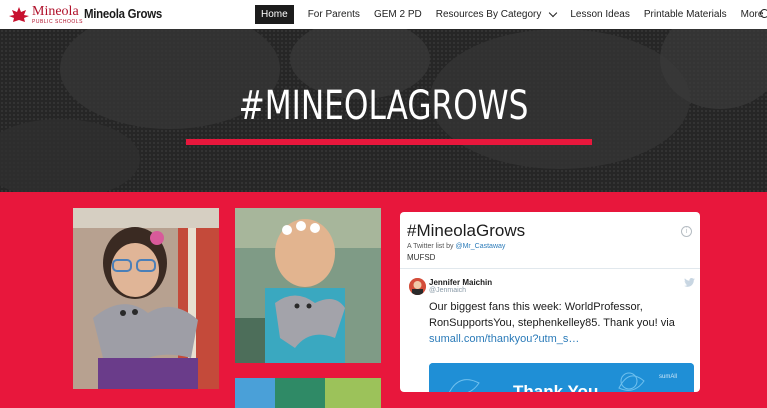  What do you see at coordinates (460, 282) in the screenshot?
I see `tweet-author: Jennifer Maichin` at bounding box center [460, 282].